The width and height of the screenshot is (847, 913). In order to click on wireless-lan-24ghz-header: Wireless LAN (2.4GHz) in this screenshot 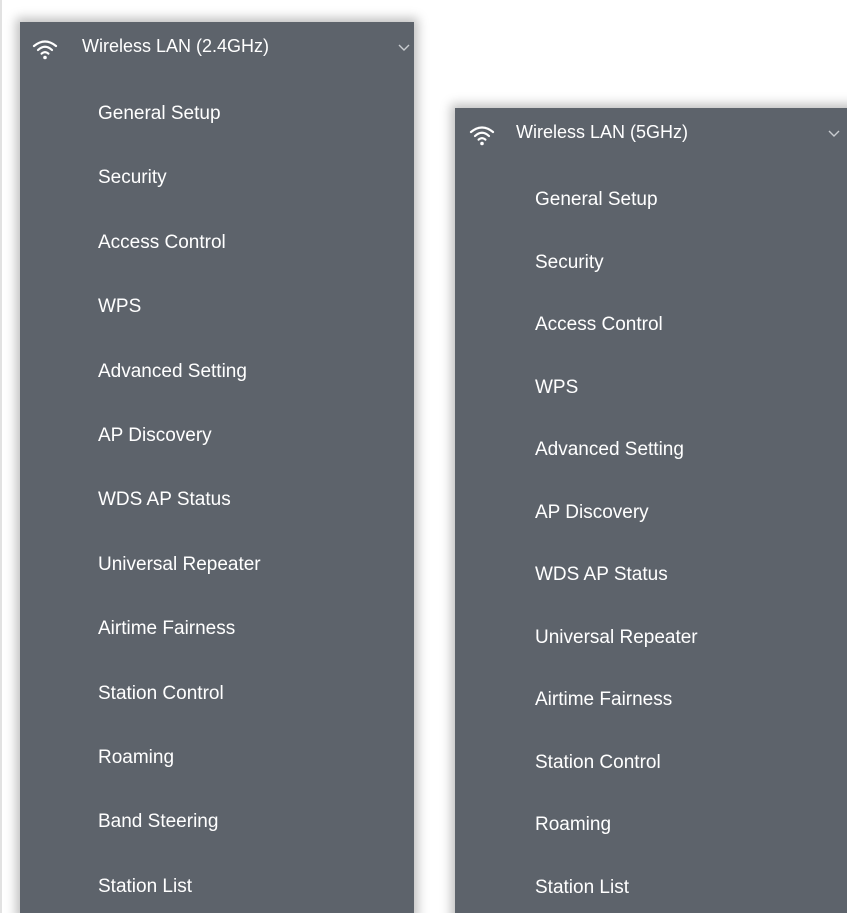, I will do `click(217, 52)`.